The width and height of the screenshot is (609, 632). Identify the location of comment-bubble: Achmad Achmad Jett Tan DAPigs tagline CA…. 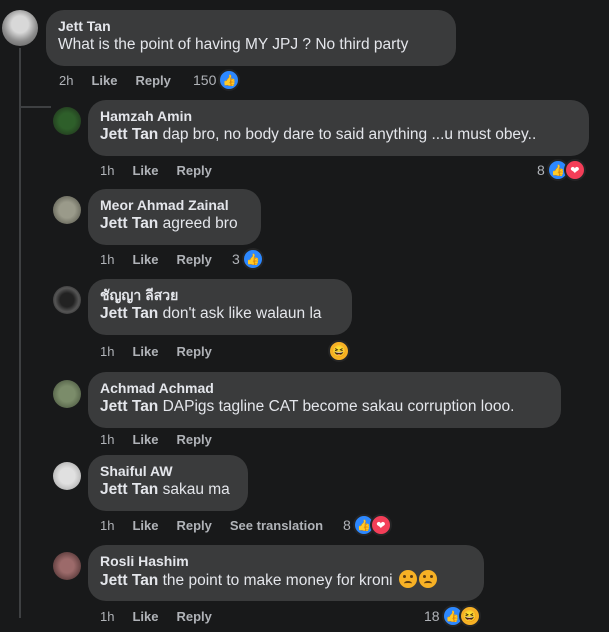
(324, 400).